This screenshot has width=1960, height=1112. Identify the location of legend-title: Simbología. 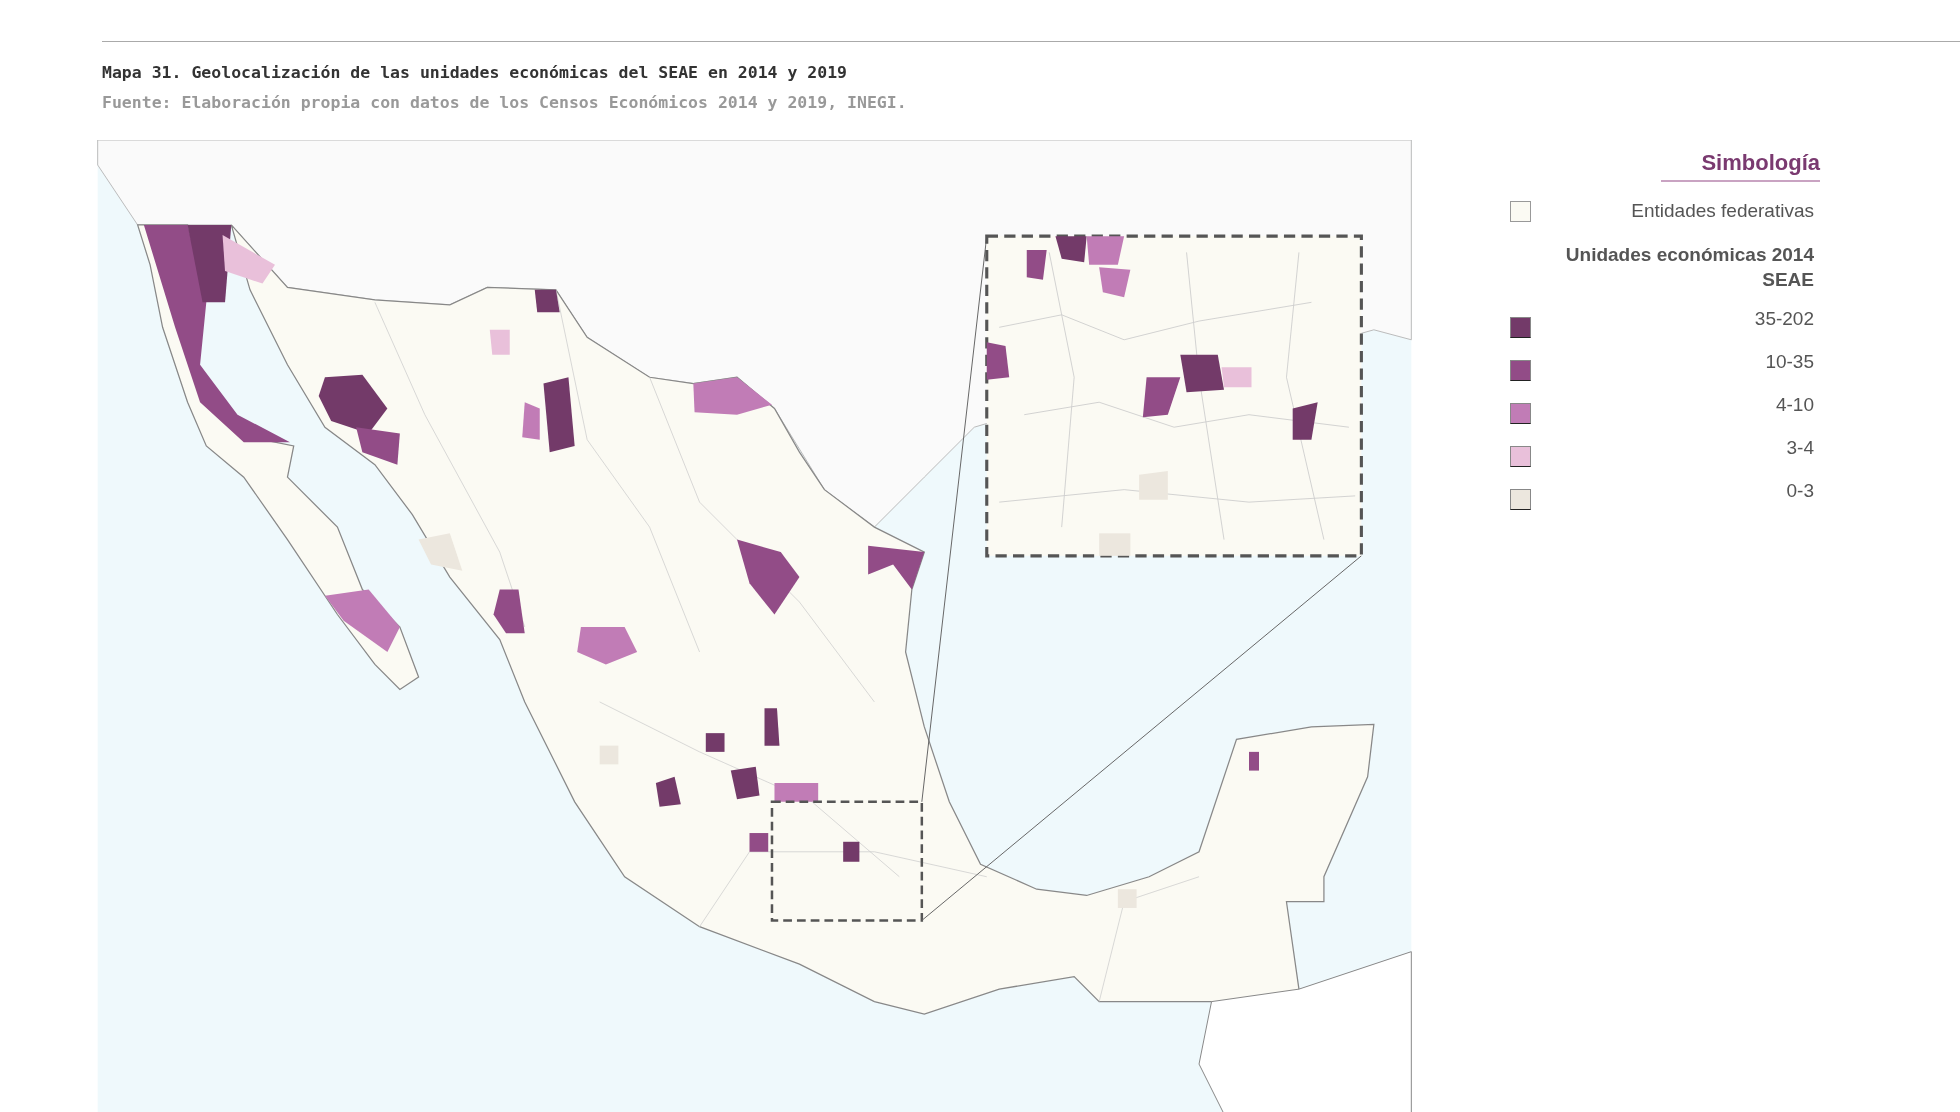
(1740, 166).